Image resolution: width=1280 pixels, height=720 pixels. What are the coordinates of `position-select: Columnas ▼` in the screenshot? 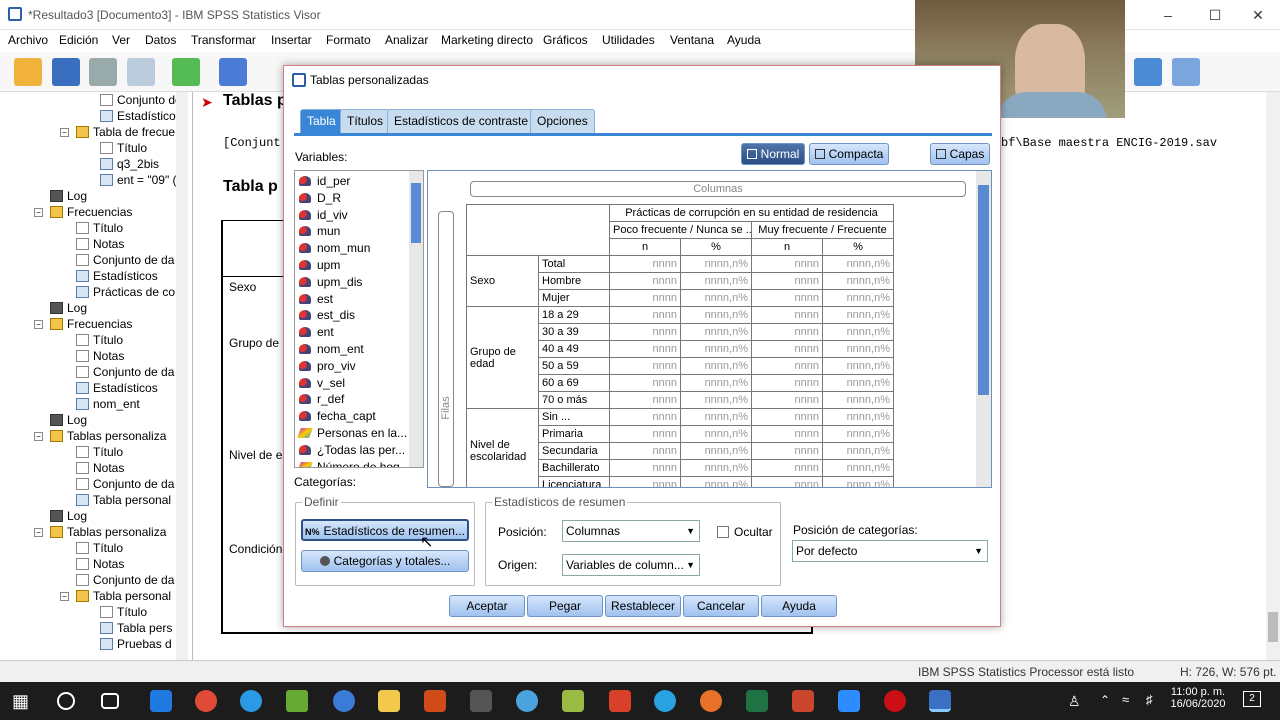 It's located at (631, 531).